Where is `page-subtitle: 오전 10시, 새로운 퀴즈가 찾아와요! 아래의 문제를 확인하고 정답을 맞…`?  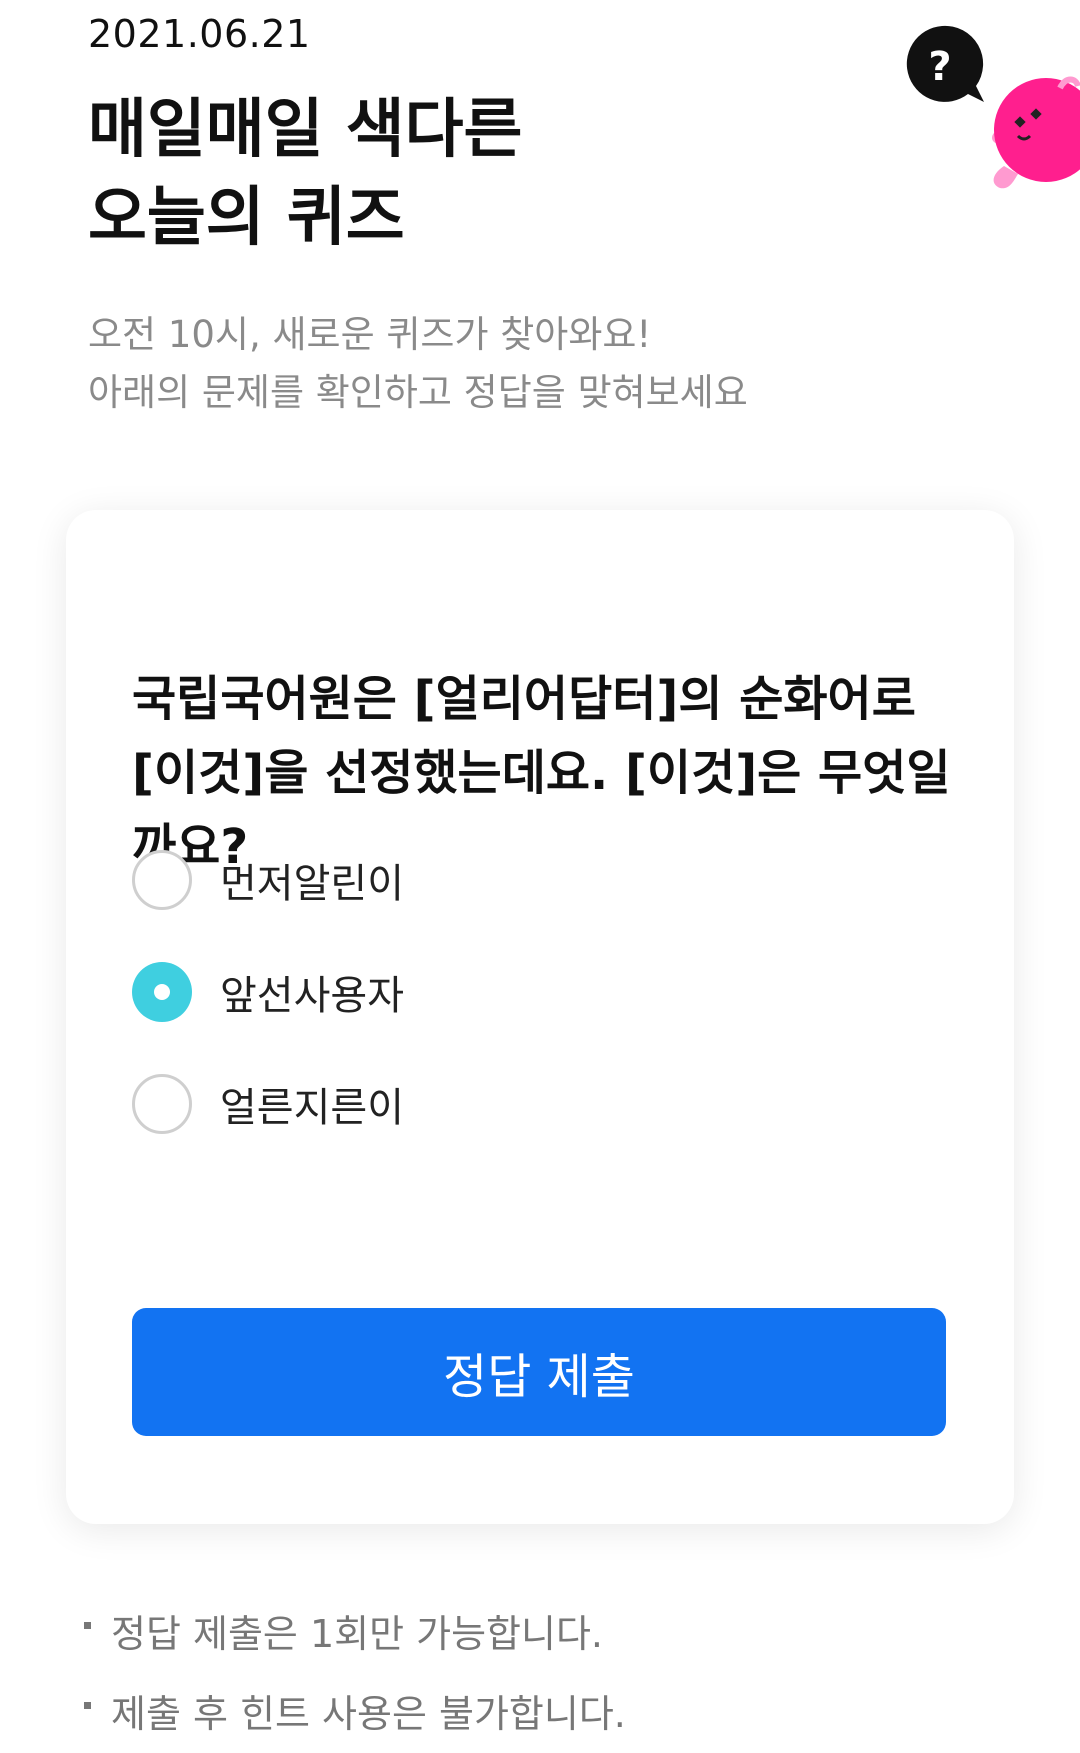 page-subtitle: 오전 10시, 새로운 퀴즈가 찾아와요! 아래의 문제를 확인하고 정답을 맞… is located at coordinates (418, 364).